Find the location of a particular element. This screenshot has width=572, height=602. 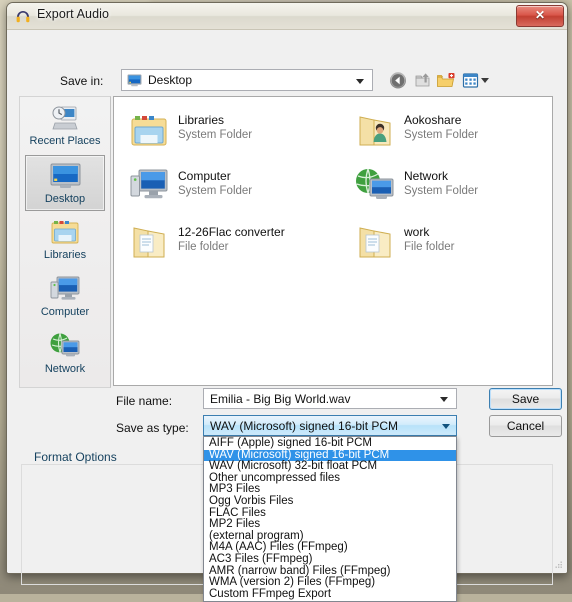

up-folder-button is located at coordinates (423, 80).